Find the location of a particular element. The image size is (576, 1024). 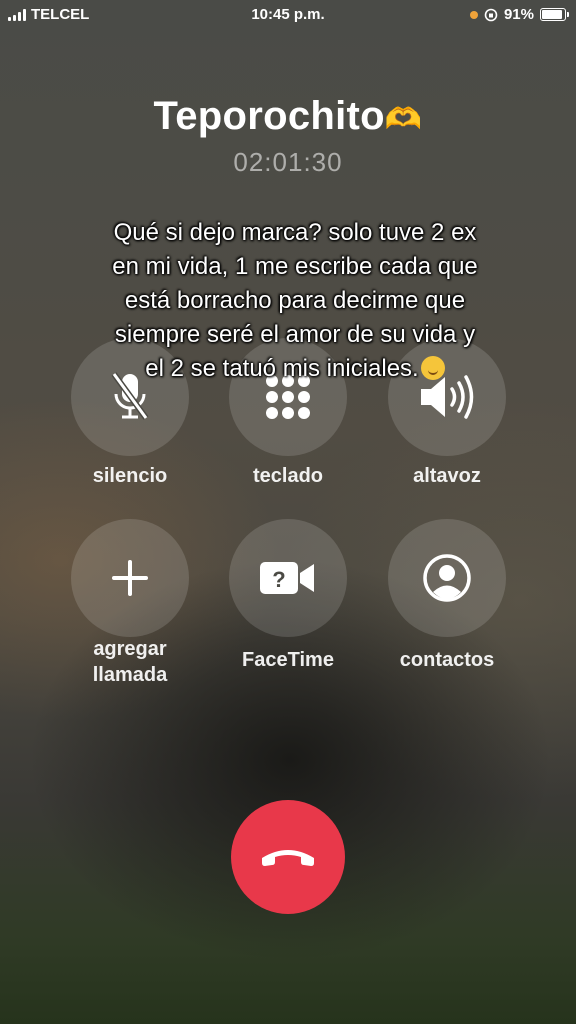

keypad-label: teclado is located at coordinates (288, 476).